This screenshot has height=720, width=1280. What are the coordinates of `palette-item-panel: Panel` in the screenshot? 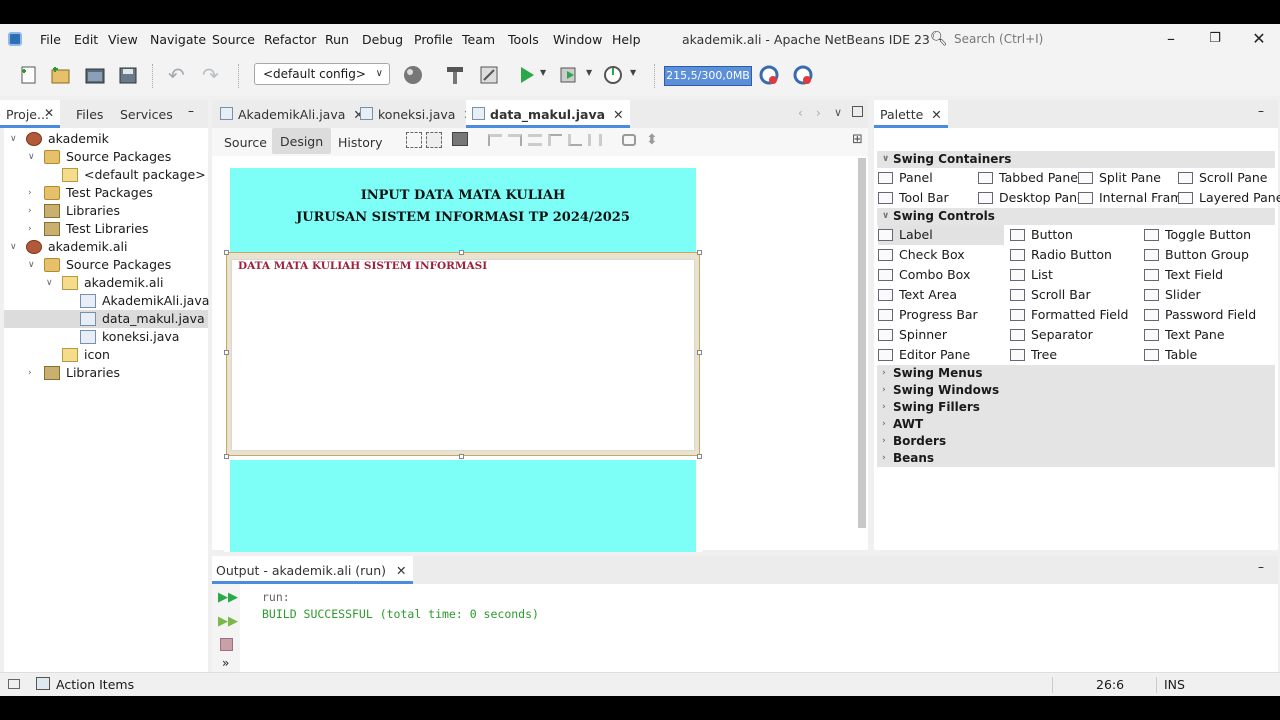 It's located at (905, 178).